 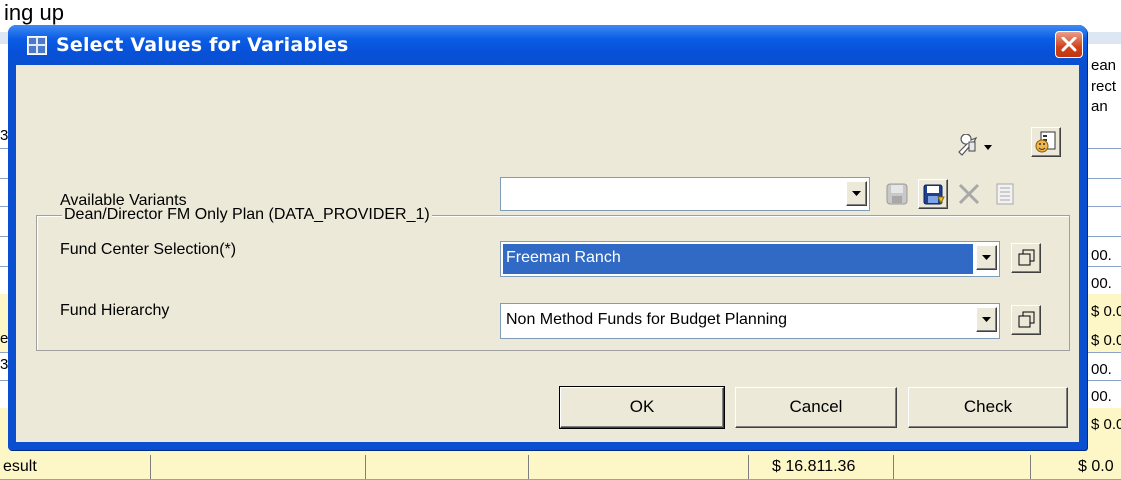 What do you see at coordinates (202, 45) in the screenshot?
I see `dialog-title: Select Values for Variables` at bounding box center [202, 45].